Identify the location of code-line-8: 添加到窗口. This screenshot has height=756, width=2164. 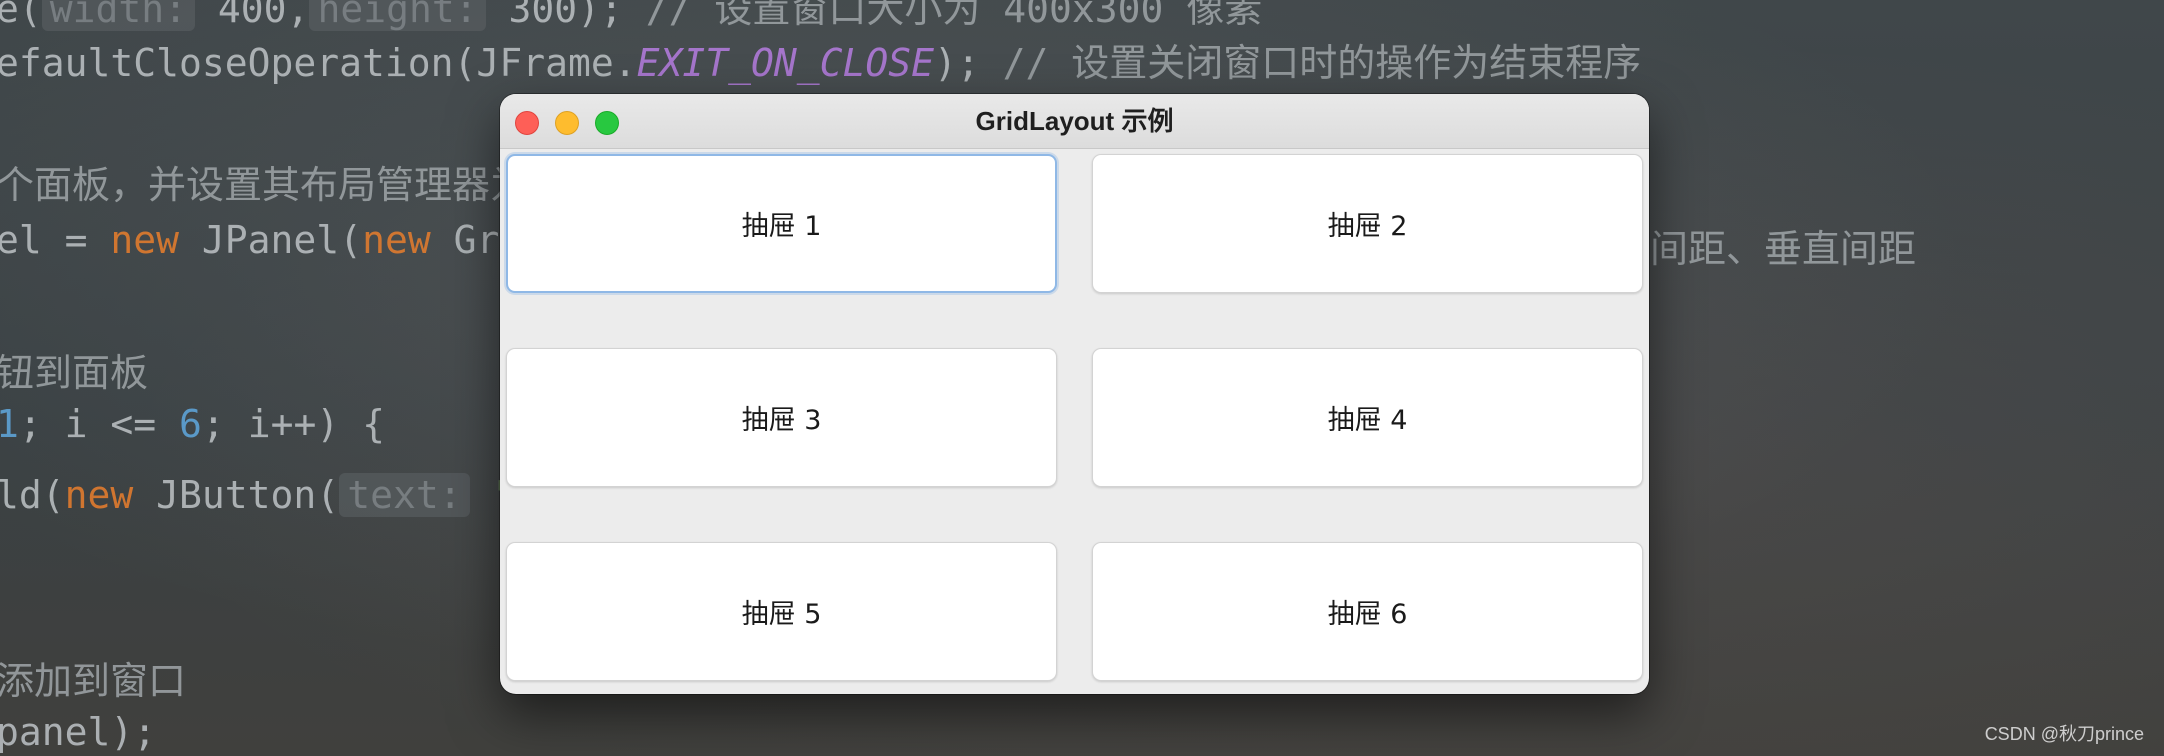
(93, 681).